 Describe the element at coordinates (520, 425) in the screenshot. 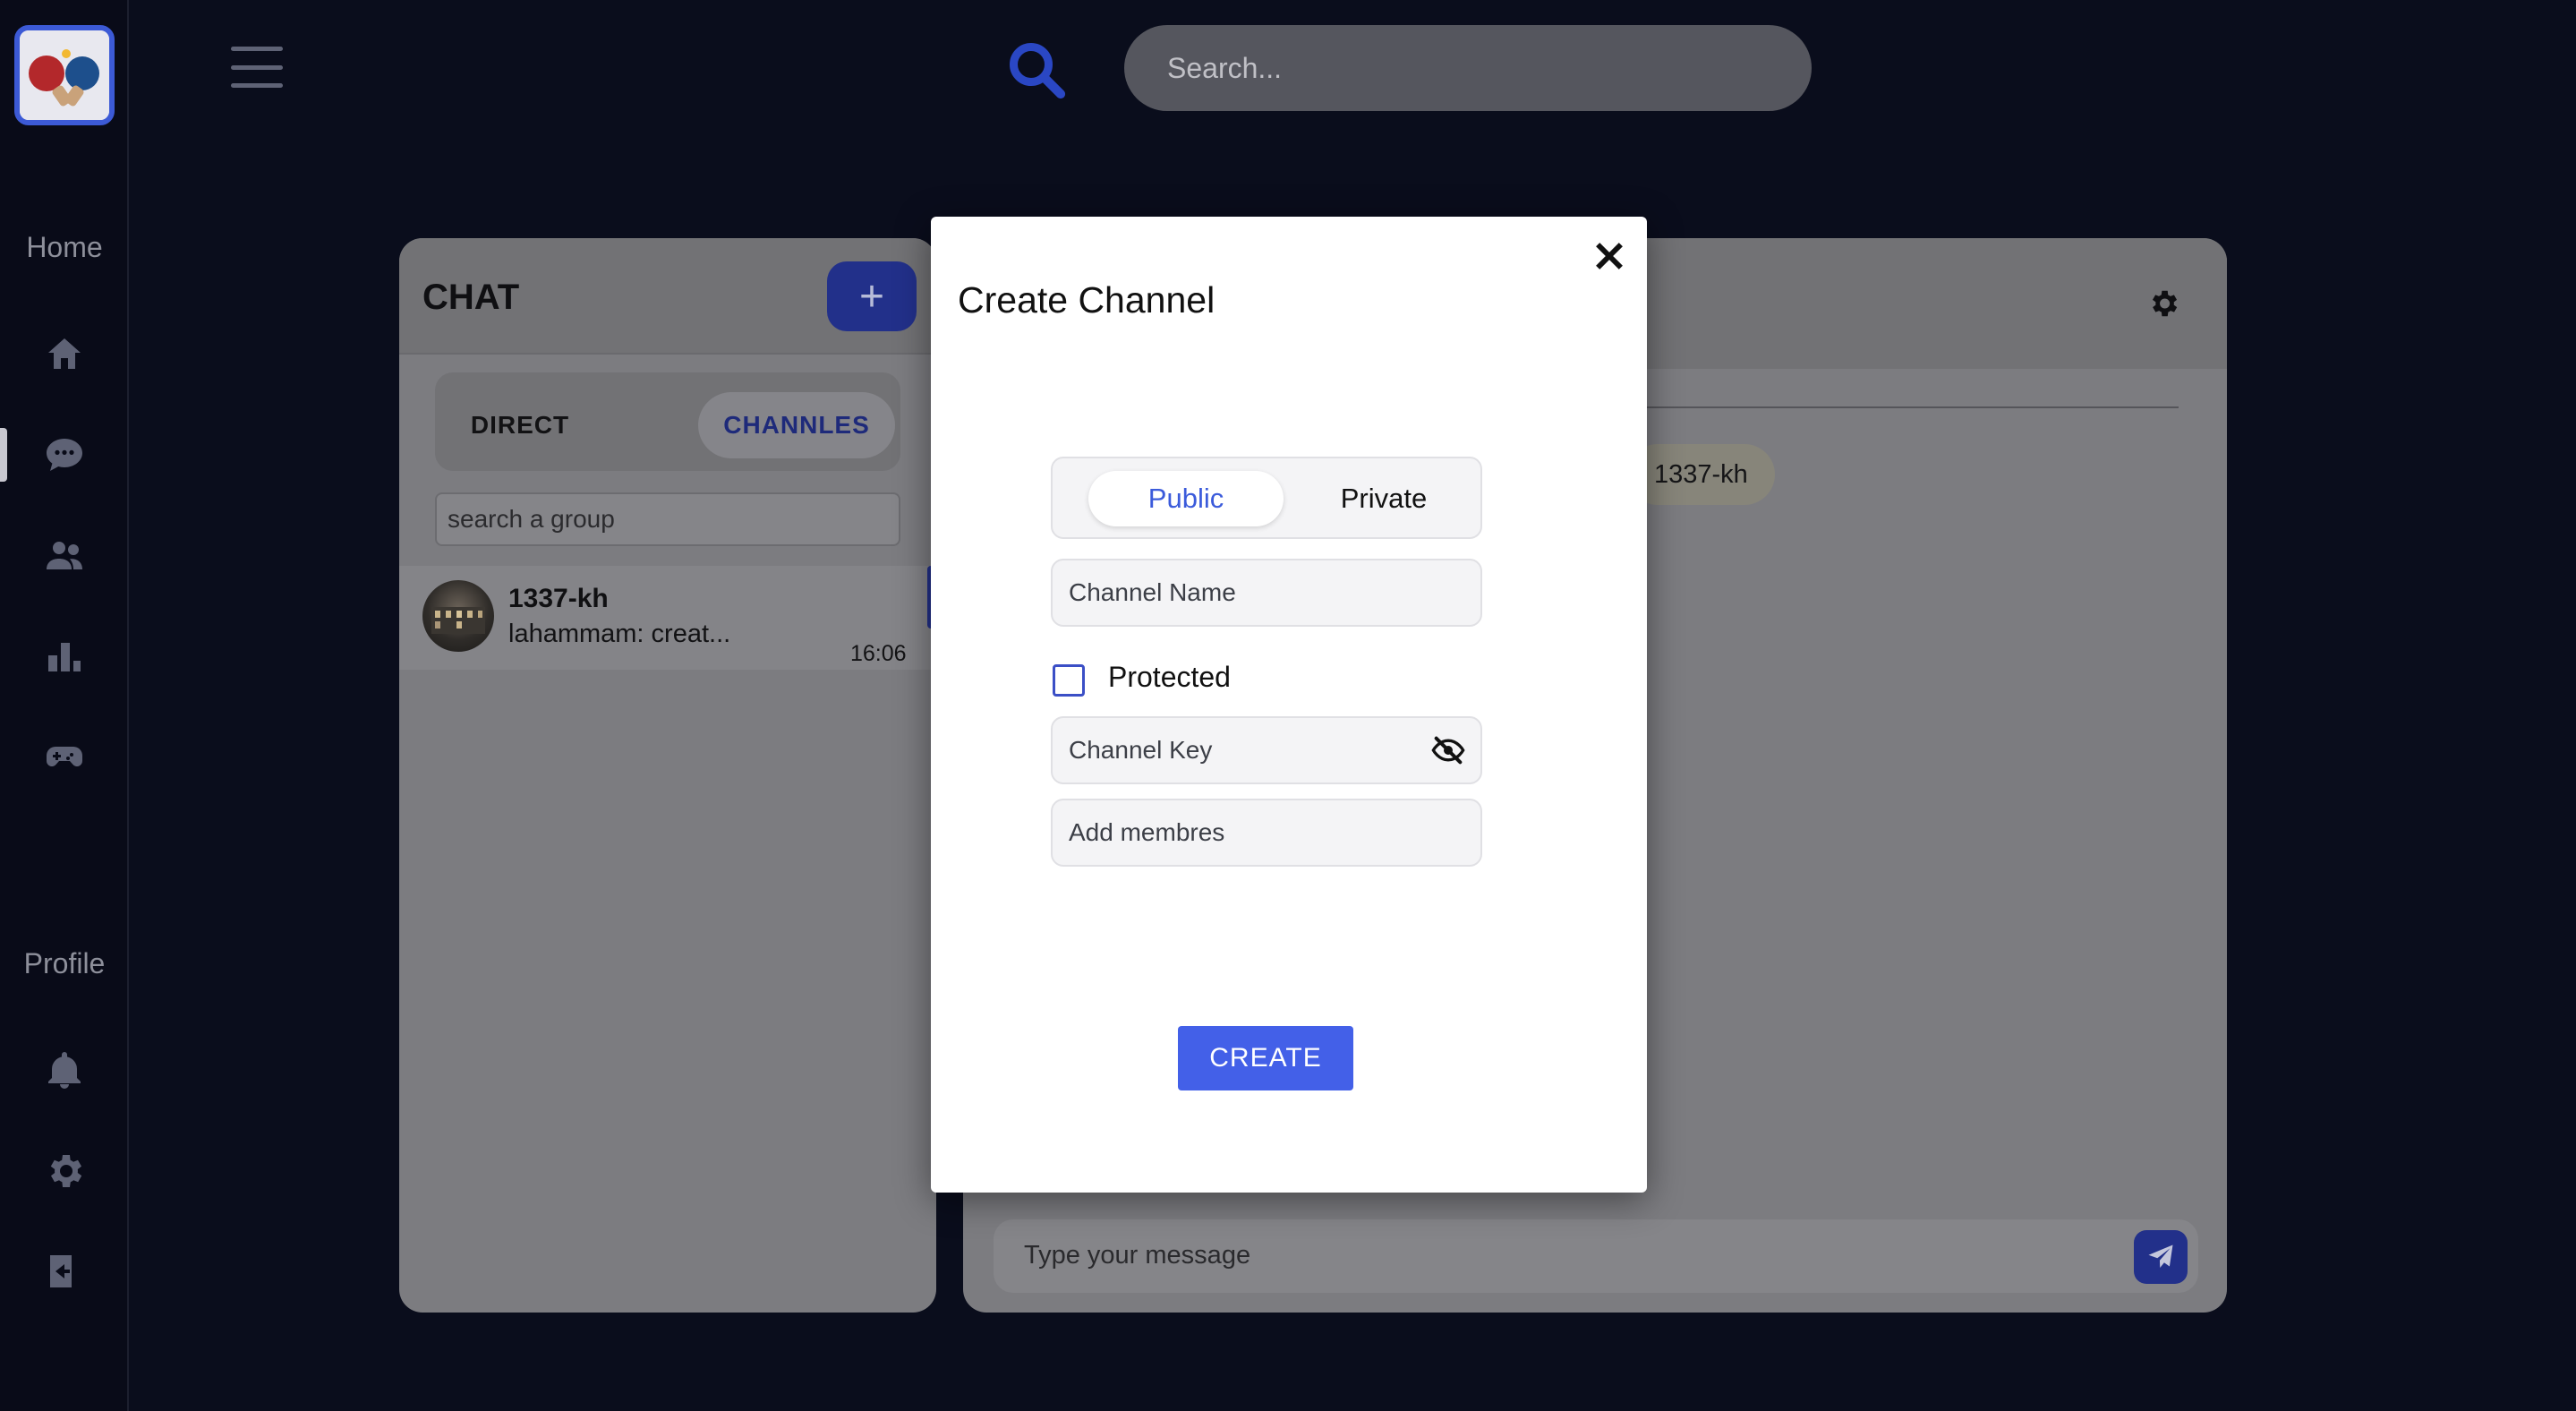

I see `tab-direct: DIRECT` at that location.